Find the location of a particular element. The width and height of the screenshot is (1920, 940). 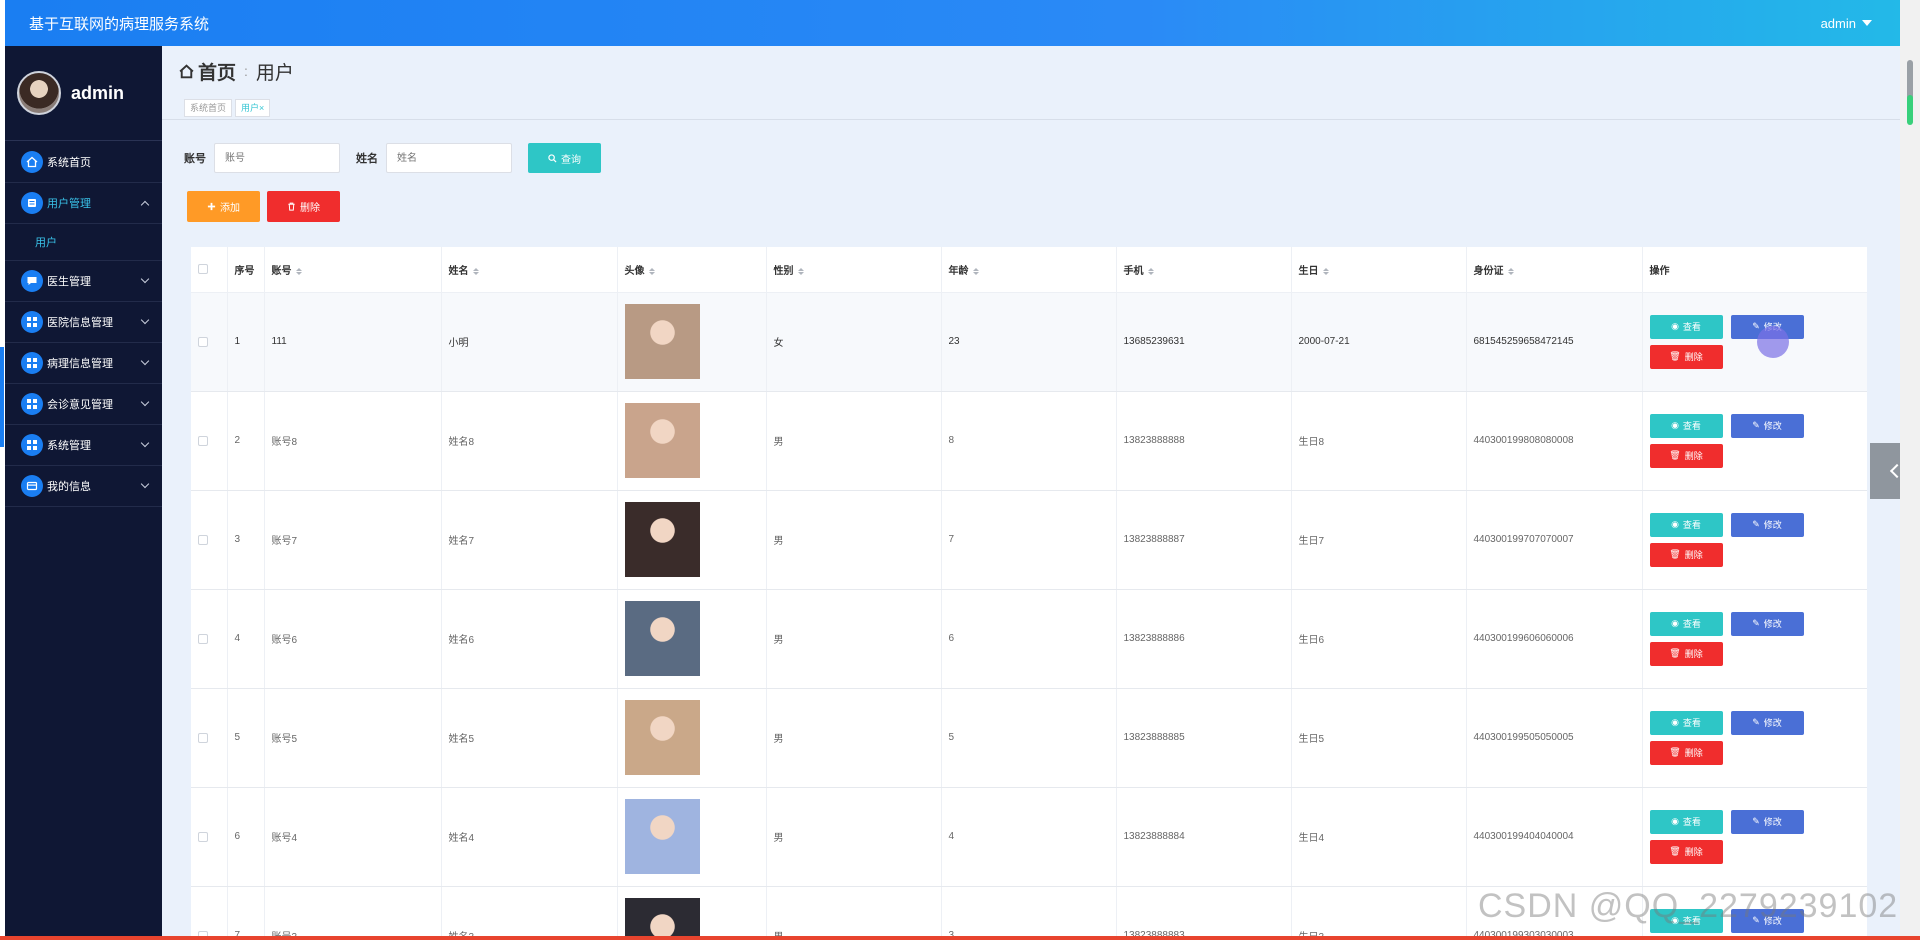

sidebar-subitem-user: 用户 is located at coordinates (83, 242).